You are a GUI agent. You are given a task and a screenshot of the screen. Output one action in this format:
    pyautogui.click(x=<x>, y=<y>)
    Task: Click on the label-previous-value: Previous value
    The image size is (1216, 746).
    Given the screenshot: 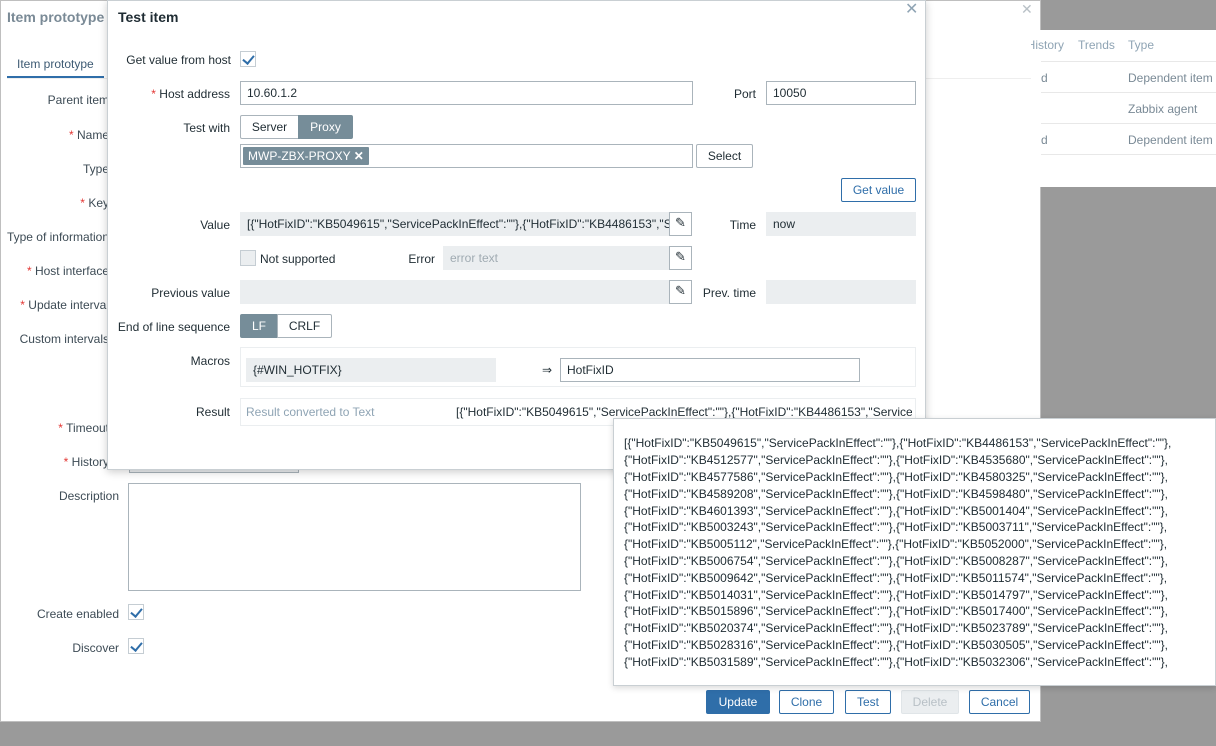 What is the action you would take?
    pyautogui.click(x=190, y=293)
    